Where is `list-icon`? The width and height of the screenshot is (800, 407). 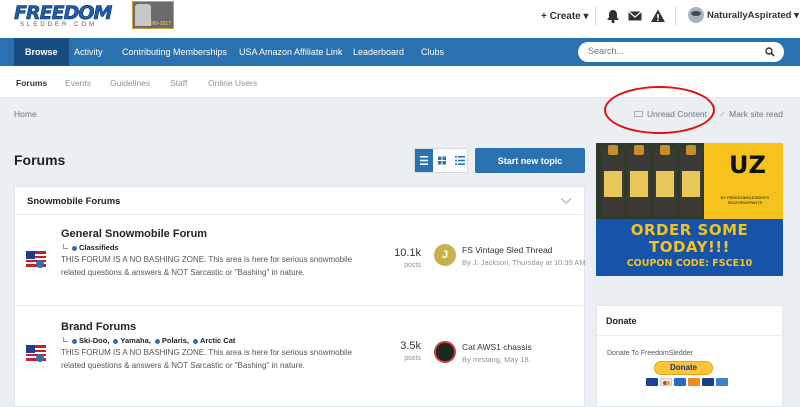
list-icon is located at coordinates (424, 160).